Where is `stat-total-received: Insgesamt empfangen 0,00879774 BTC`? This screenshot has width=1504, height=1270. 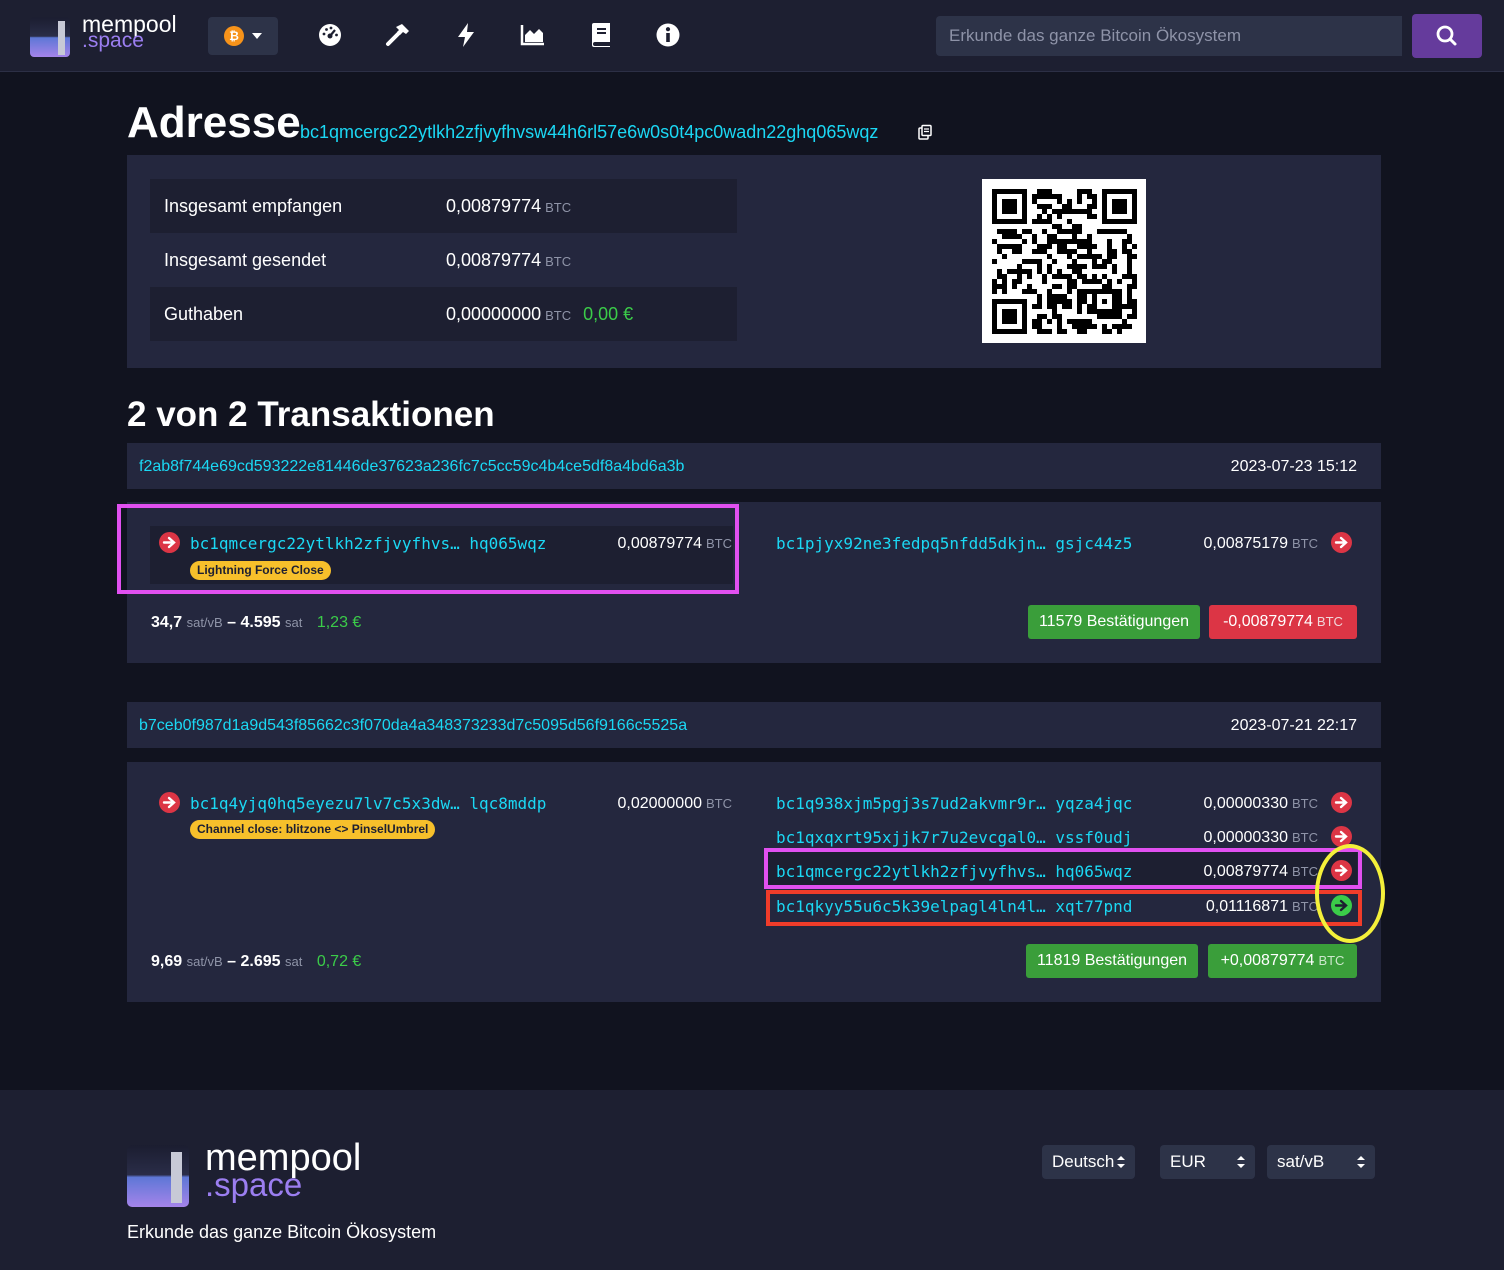 stat-total-received: Insgesamt empfangen 0,00879774 BTC is located at coordinates (443, 206).